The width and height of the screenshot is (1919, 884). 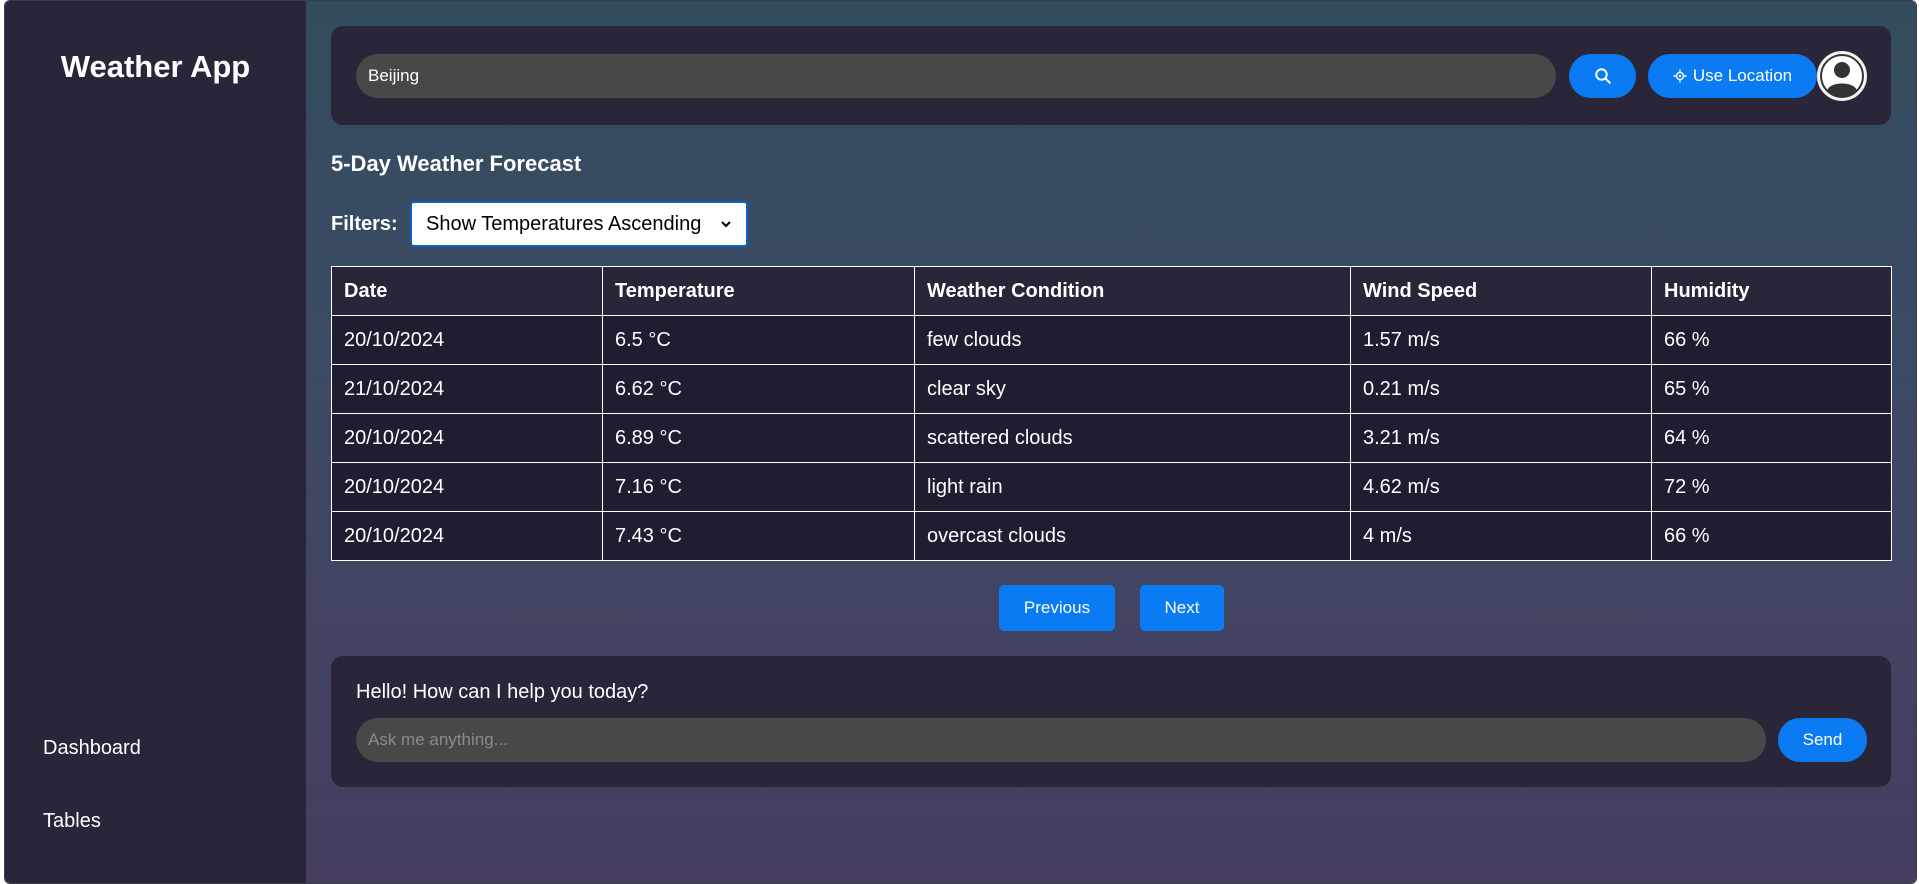 I want to click on cell-wind-speed: 3.21 m/s, so click(x=1501, y=438).